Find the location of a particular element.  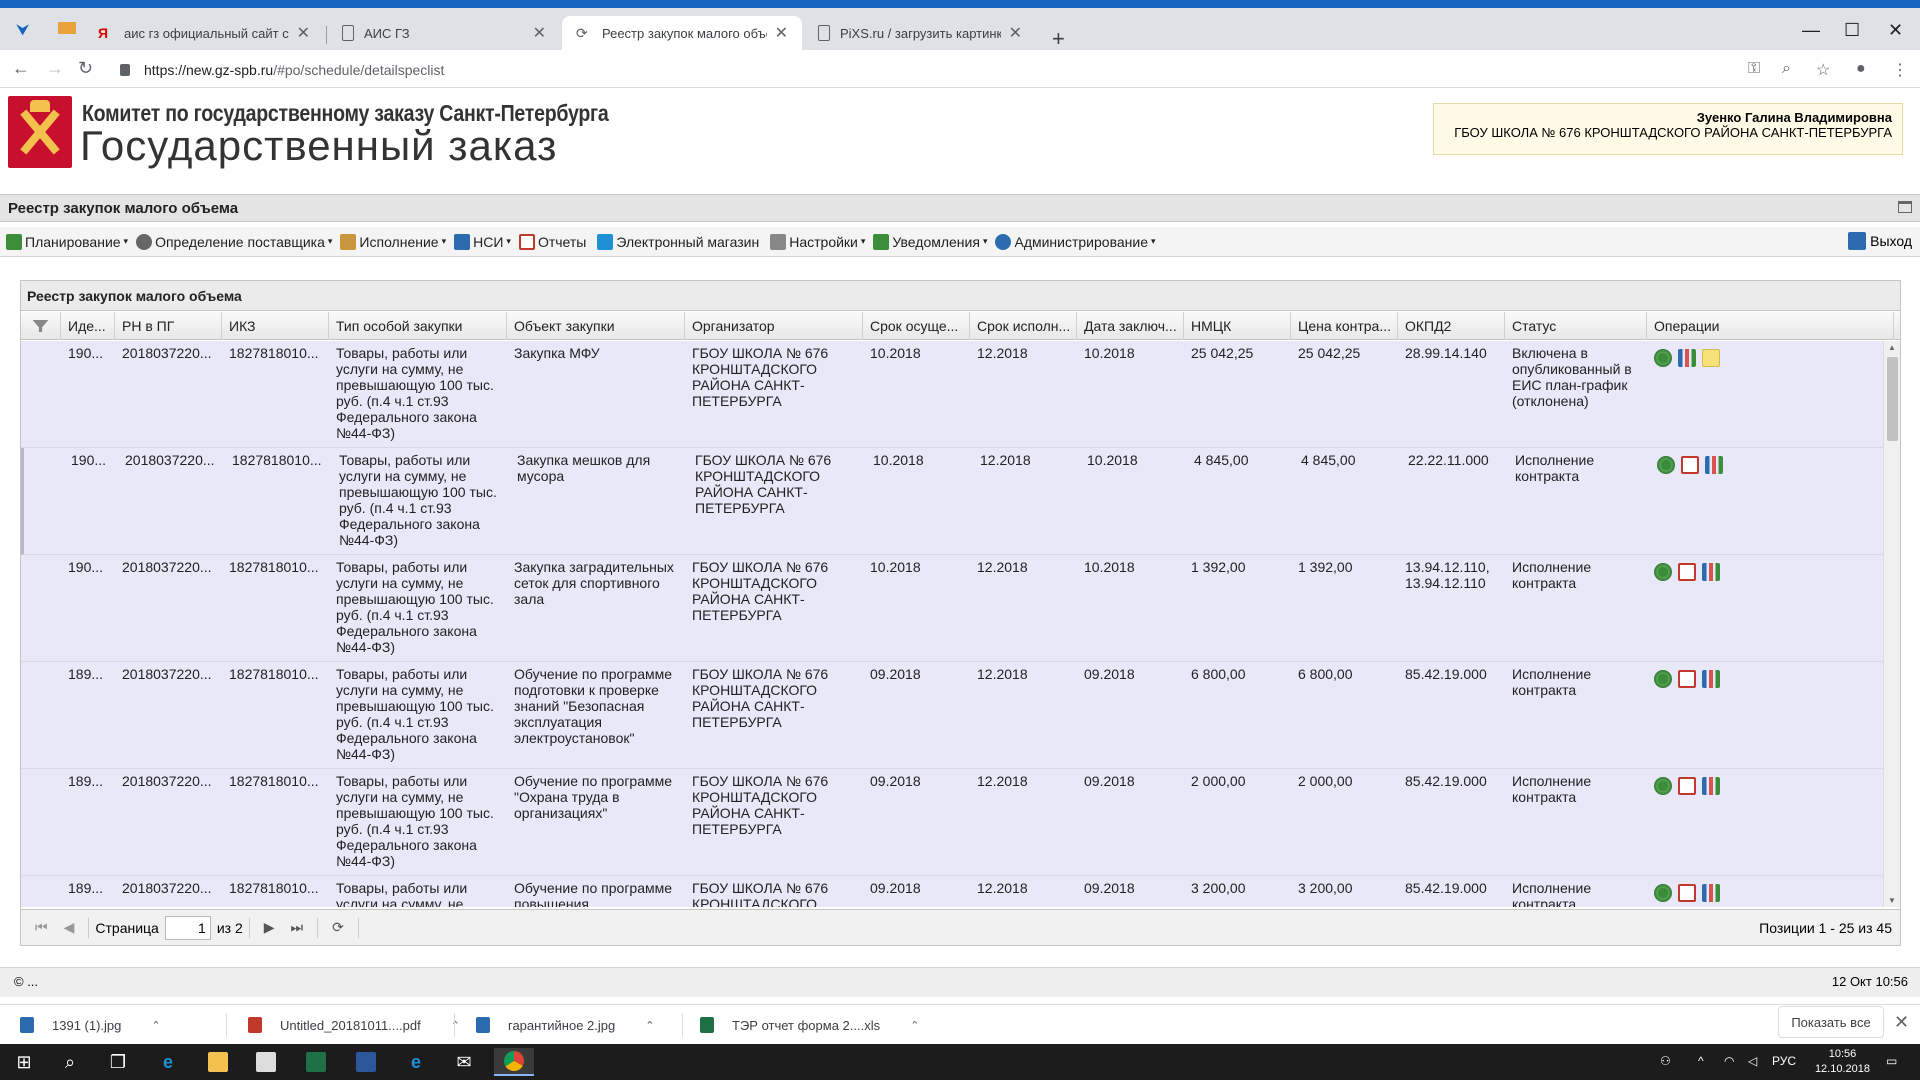

volume-icon: ◁ is located at coordinates (1752, 1061).